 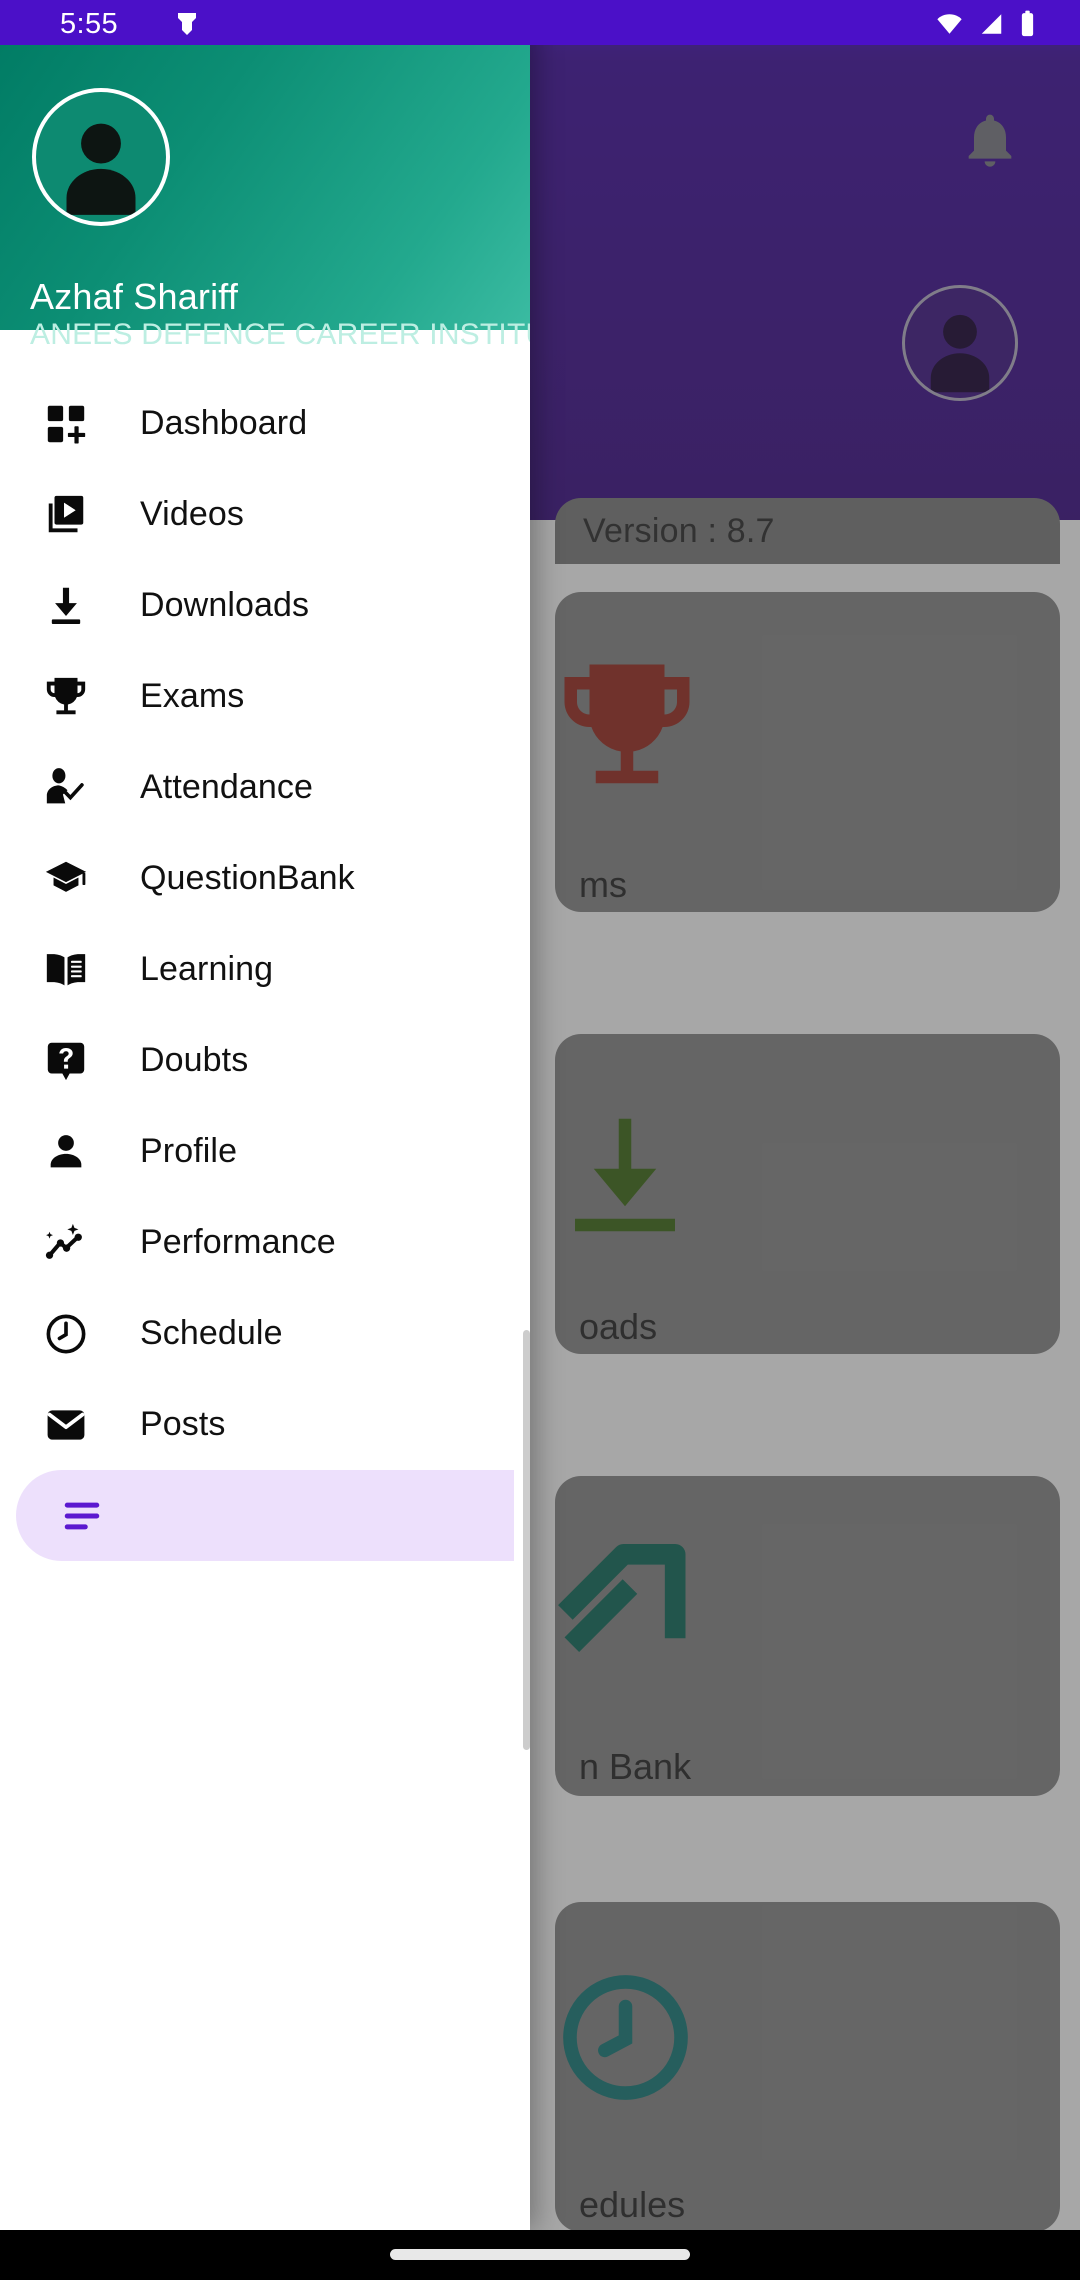 I want to click on sidebar-item-learning: Learning, so click(x=265, y=969).